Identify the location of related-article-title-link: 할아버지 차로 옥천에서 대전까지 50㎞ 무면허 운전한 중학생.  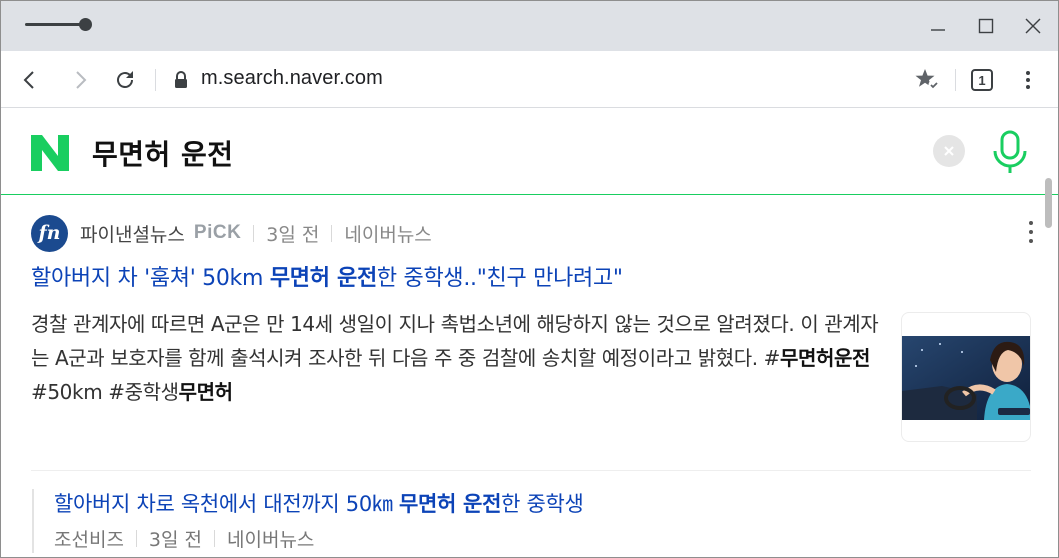
(393, 504).